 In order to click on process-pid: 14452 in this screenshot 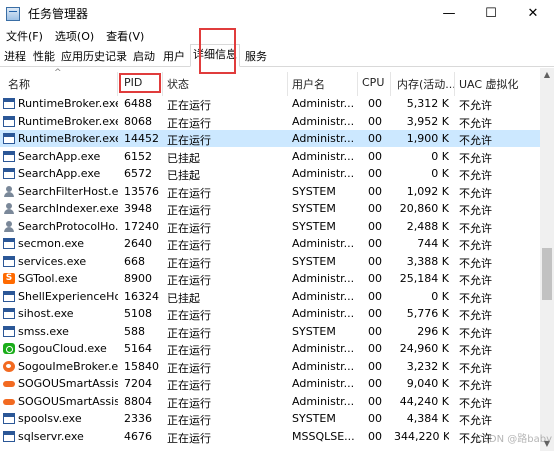, I will do `click(141, 138)`.